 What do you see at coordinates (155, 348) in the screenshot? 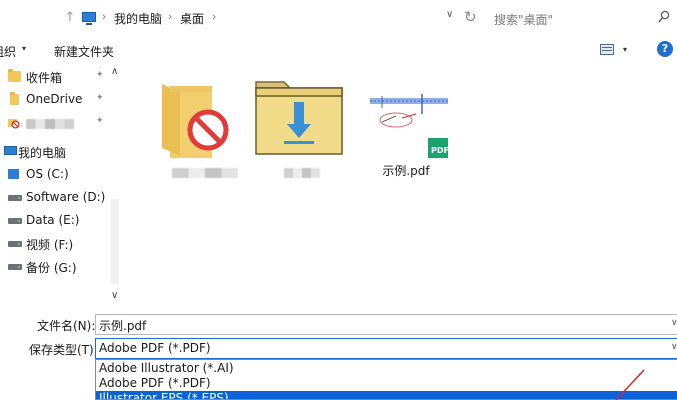
I see `filetype-value: Adobe PDF (*.PDF)` at bounding box center [155, 348].